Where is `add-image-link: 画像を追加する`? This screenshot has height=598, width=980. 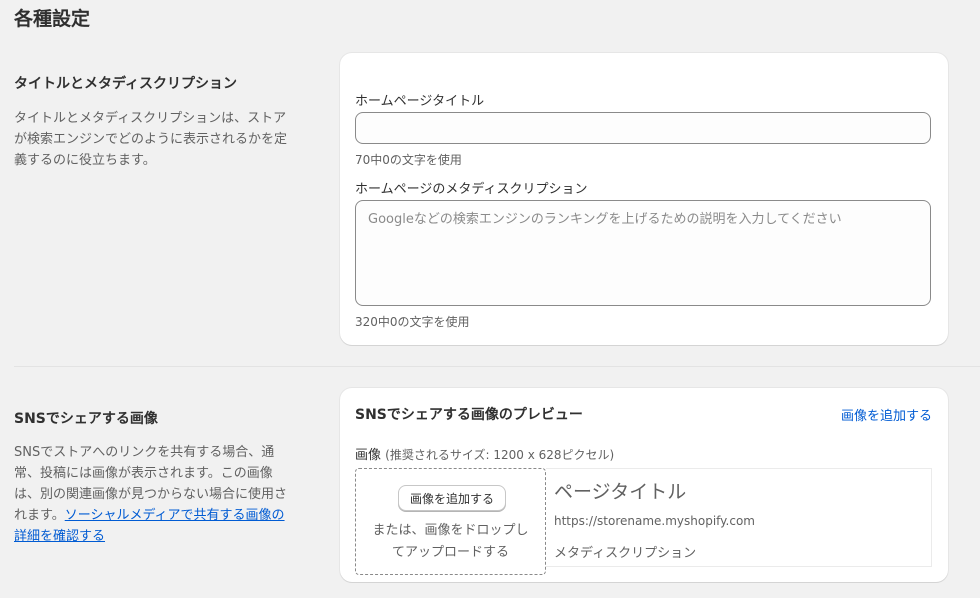 add-image-link: 画像を追加する is located at coordinates (886, 414).